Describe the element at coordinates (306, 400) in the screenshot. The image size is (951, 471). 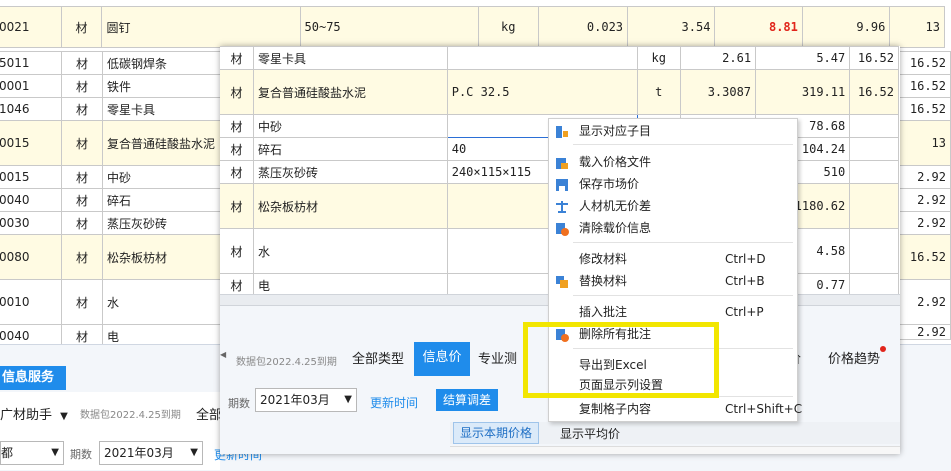
I see `fg-period-select: 2021年03月 ▼` at that location.